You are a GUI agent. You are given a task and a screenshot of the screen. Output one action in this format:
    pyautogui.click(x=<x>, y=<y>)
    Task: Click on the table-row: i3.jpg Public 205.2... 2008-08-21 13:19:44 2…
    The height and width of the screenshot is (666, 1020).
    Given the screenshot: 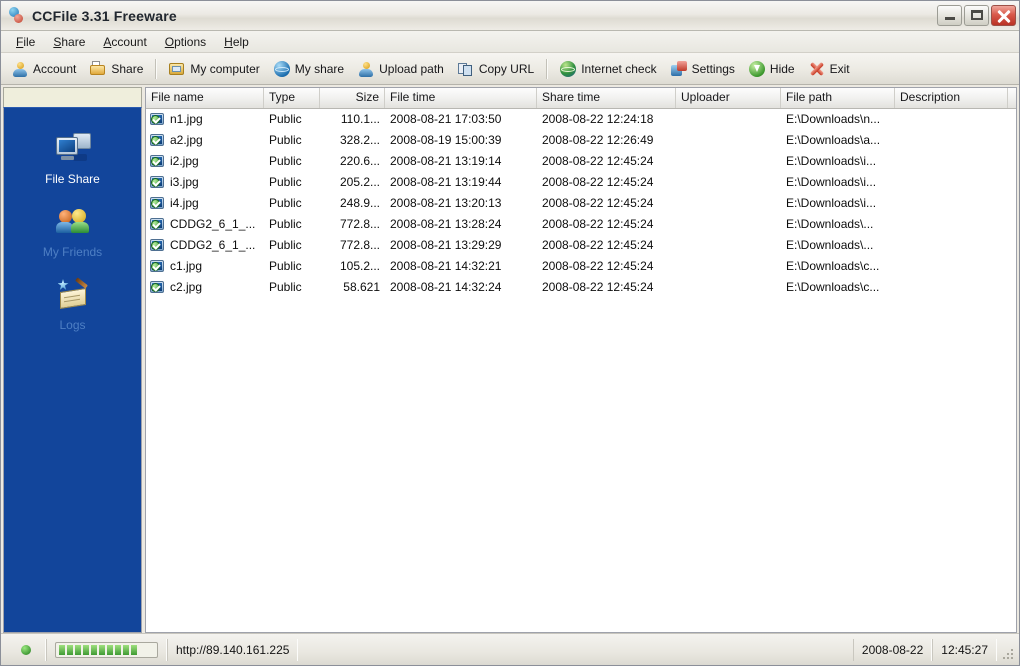 What is the action you would take?
    pyautogui.click(x=581, y=182)
    